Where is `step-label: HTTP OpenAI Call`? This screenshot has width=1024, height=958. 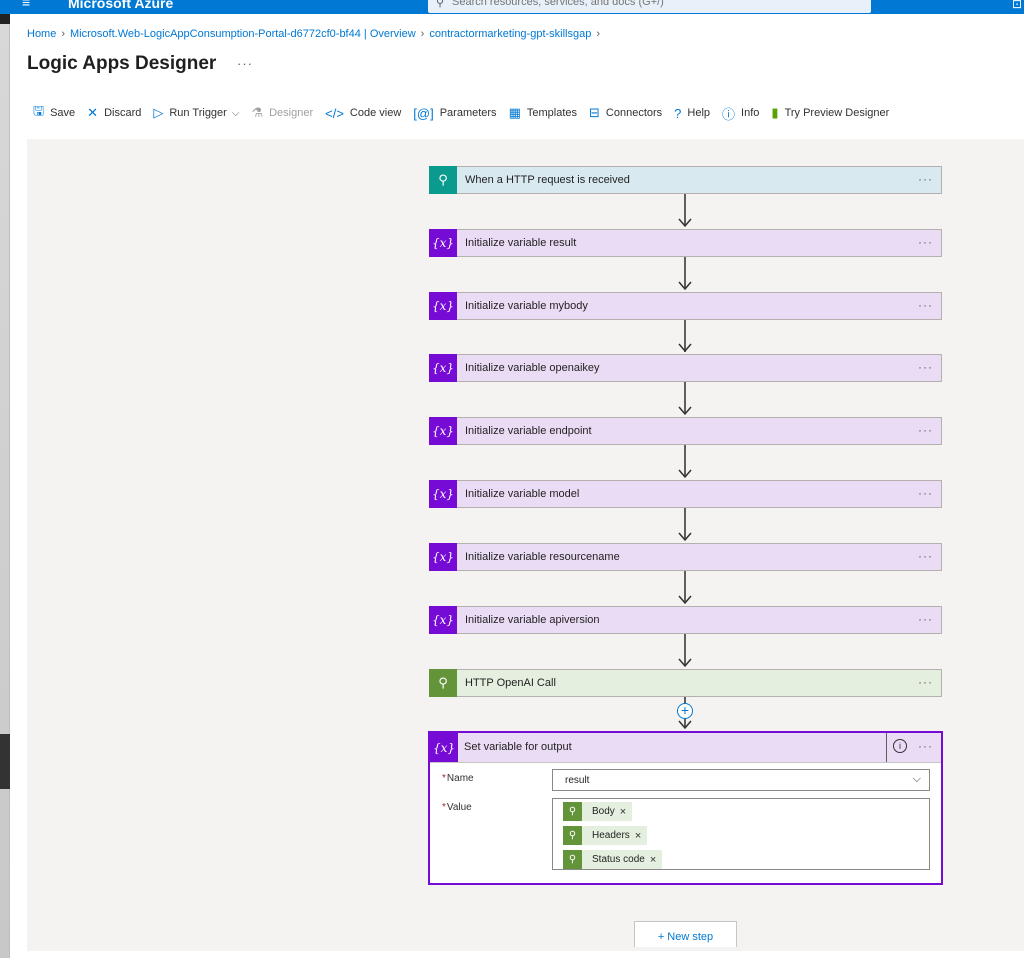
step-label: HTTP OpenAI Call is located at coordinates (510, 683).